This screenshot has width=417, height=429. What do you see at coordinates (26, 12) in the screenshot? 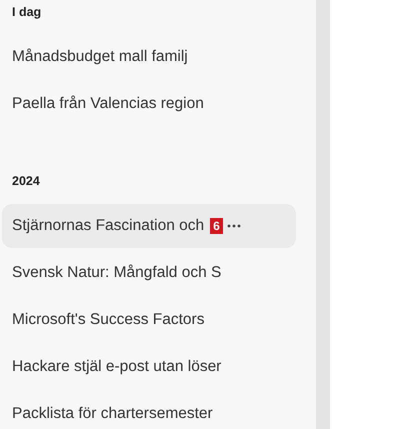
I see `section-heading: I dag` at bounding box center [26, 12].